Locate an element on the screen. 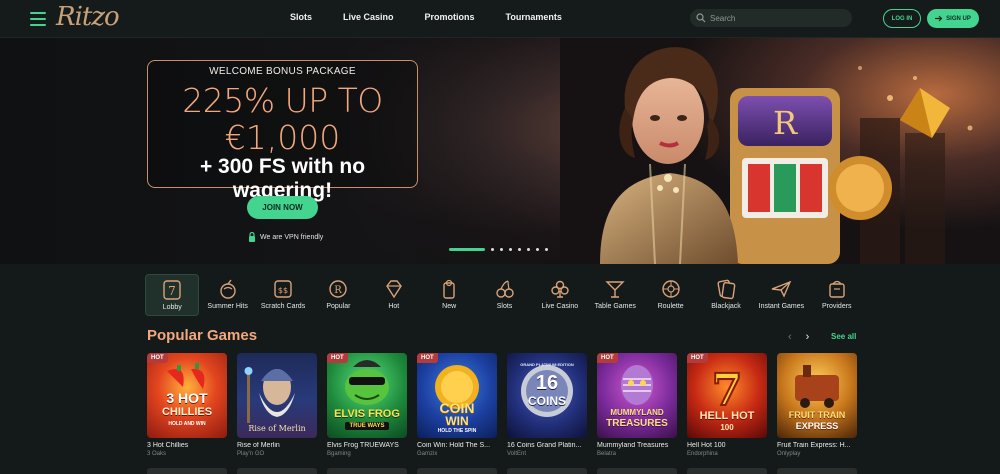 This screenshot has width=1000, height=474. game-thumbnail: HOT MUMMYLAND TREASURES is located at coordinates (637, 395).